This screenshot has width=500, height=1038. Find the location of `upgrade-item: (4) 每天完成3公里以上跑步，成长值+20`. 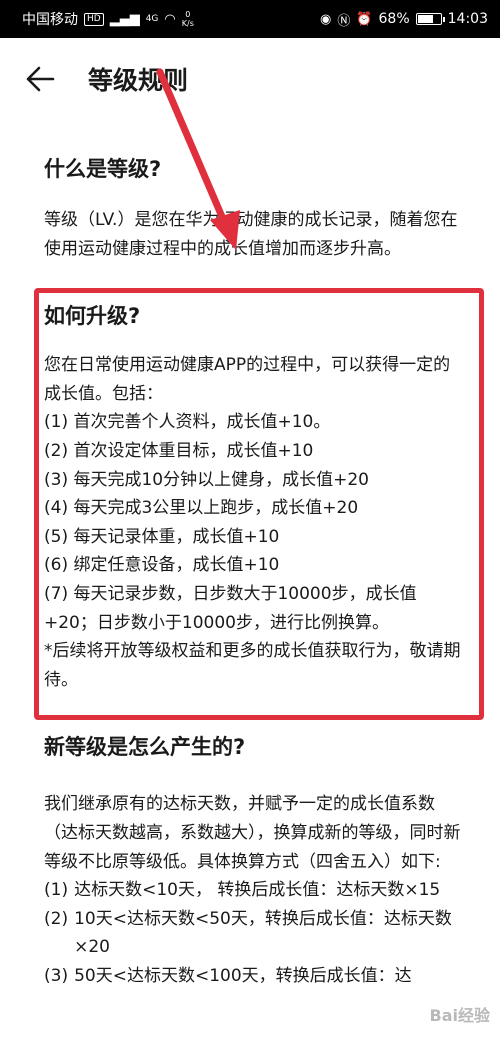

upgrade-item: (4) 每天完成3公里以上跑步，成长值+20 is located at coordinates (201, 508).